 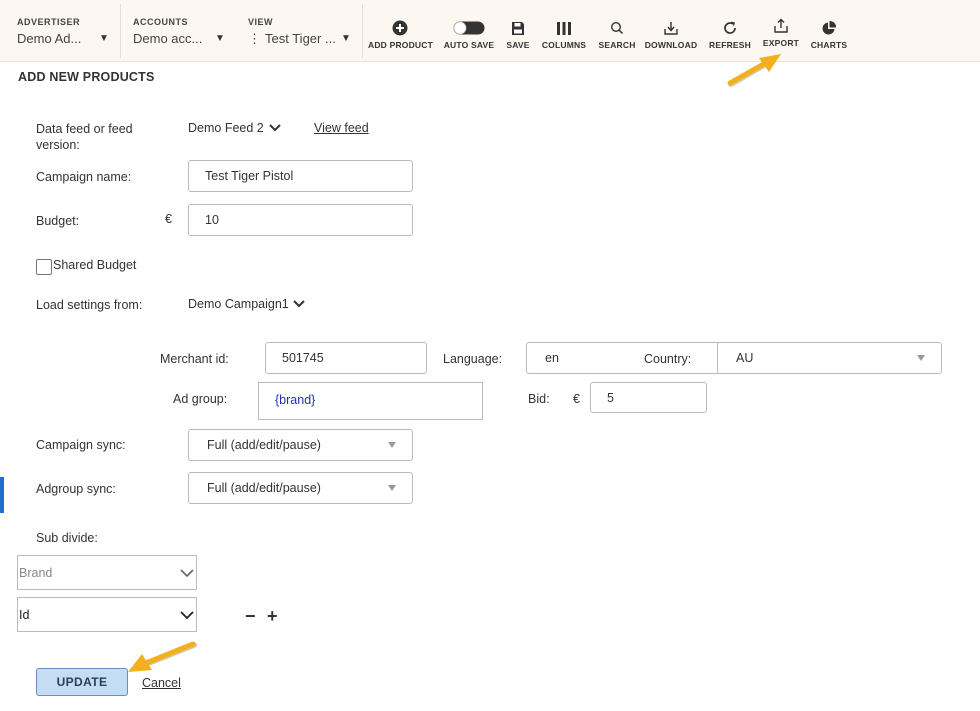 I want to click on save-button: SAVE, so click(x=518, y=34).